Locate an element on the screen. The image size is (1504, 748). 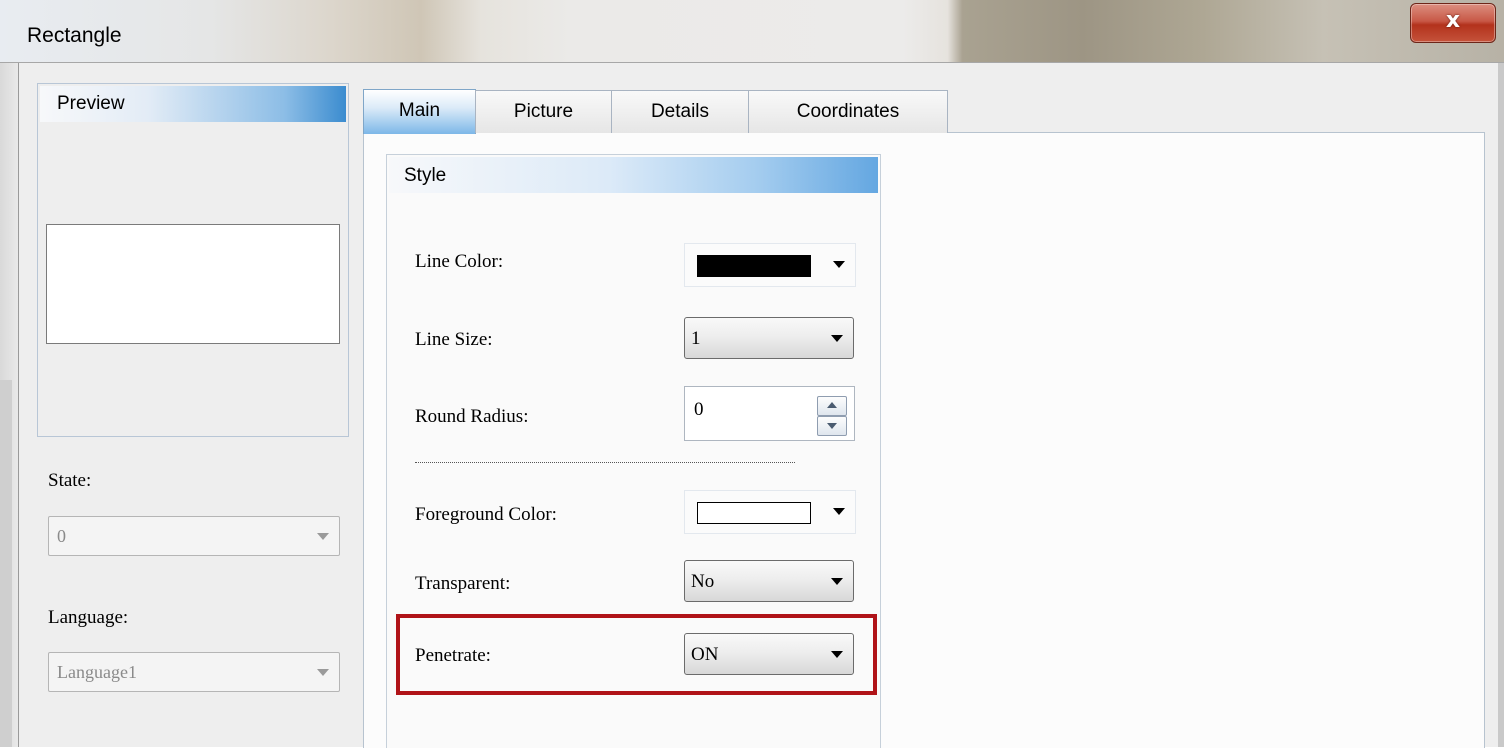
penetrate-dropdown: ON is located at coordinates (769, 654).